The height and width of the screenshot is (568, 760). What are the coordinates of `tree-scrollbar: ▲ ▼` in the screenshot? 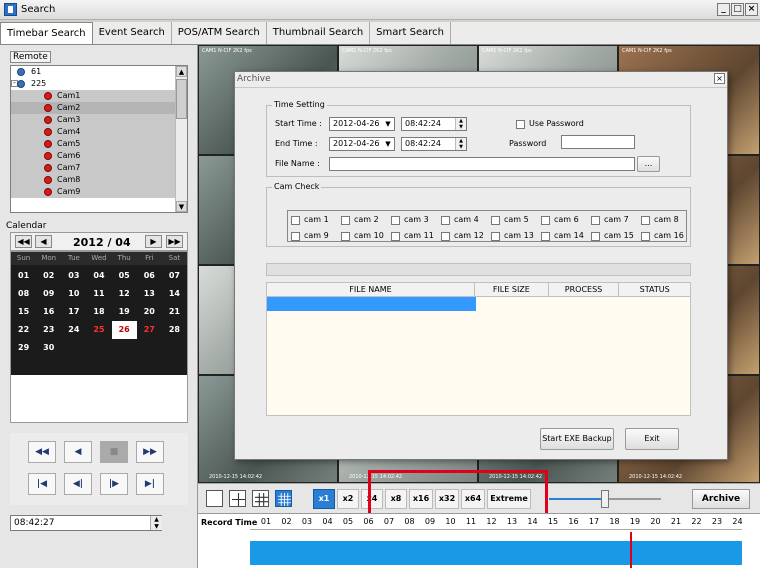 It's located at (181, 139).